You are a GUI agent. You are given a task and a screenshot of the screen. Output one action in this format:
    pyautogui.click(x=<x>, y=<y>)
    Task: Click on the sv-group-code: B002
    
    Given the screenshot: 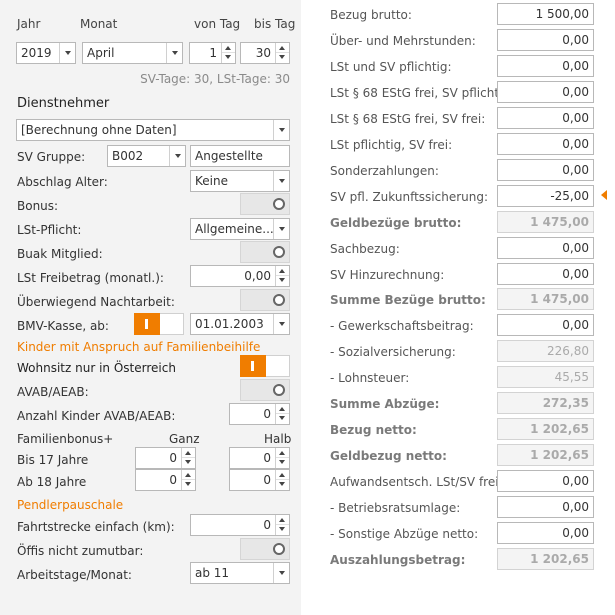 What is the action you would take?
    pyautogui.click(x=128, y=156)
    